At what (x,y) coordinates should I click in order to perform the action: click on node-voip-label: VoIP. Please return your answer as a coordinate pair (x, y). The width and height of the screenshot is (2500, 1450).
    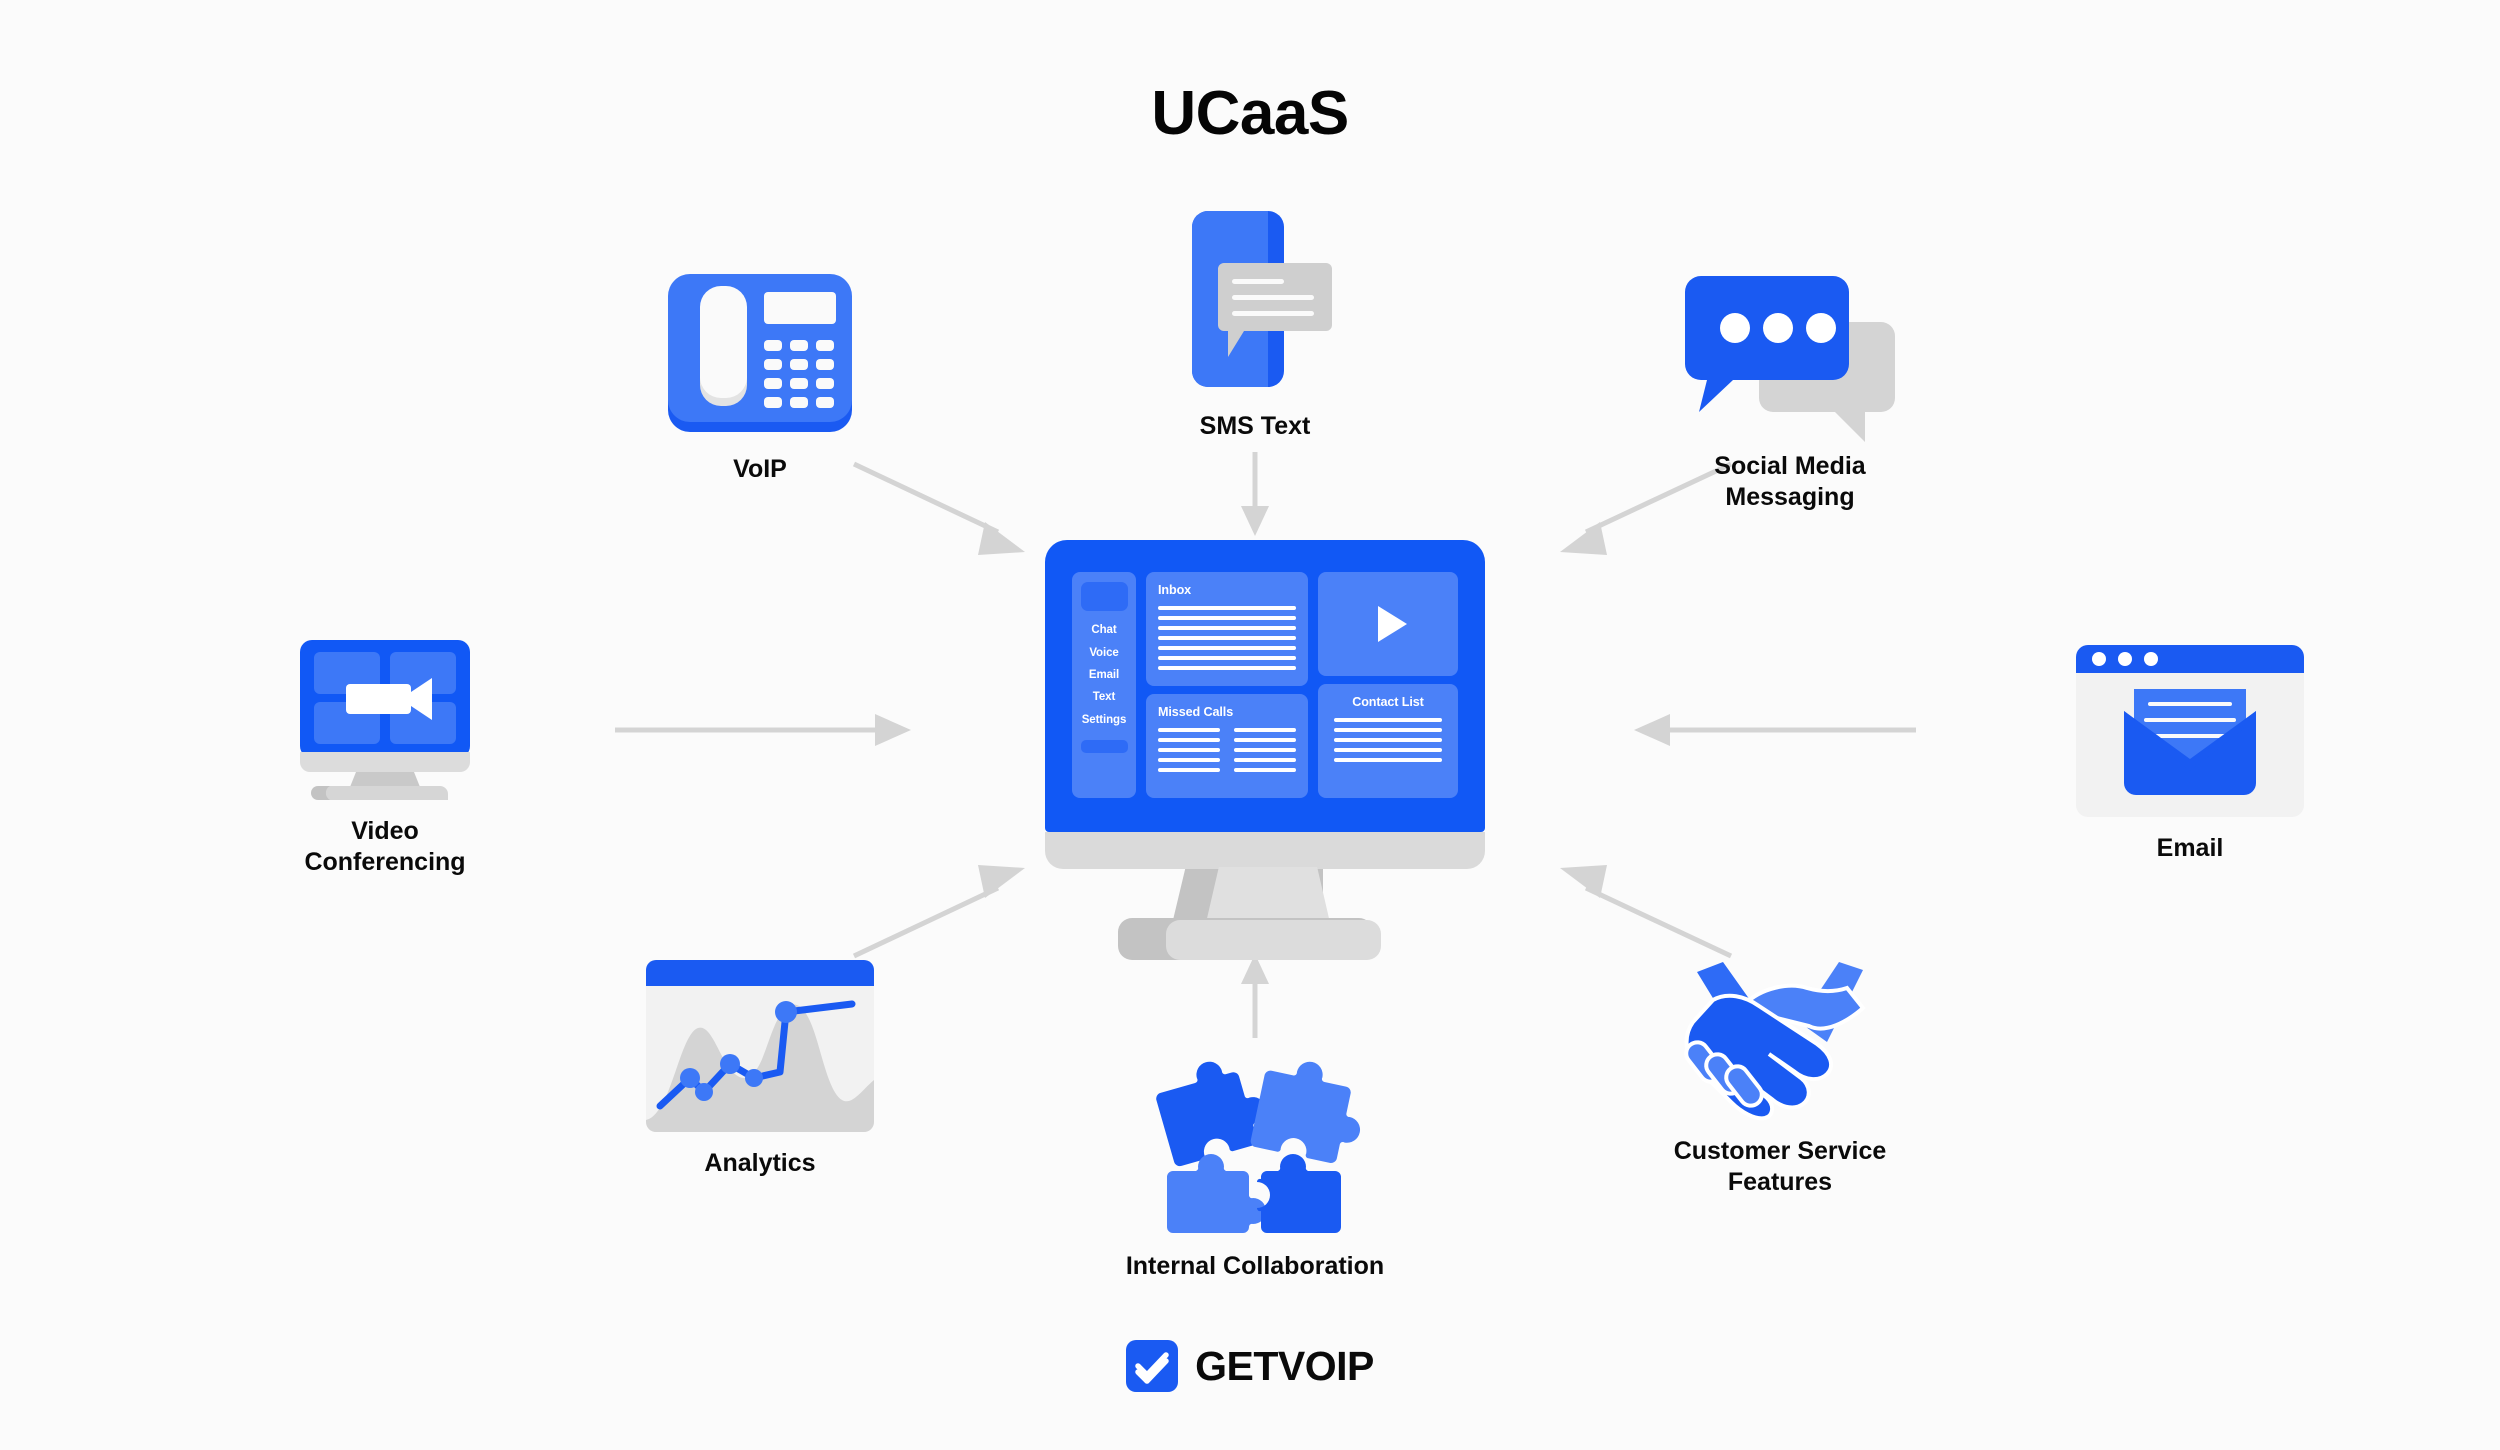
    Looking at the image, I should click on (760, 469).